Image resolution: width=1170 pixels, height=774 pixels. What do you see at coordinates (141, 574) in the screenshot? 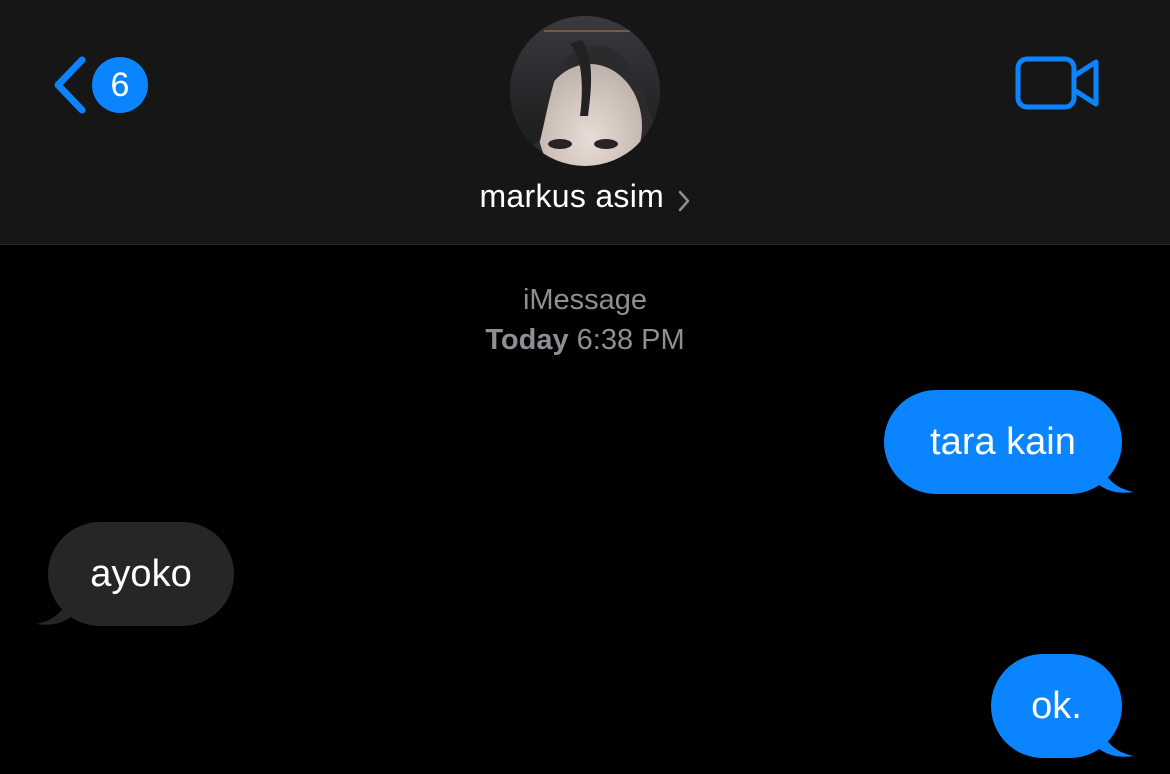
I see `message-text: ayoko` at bounding box center [141, 574].